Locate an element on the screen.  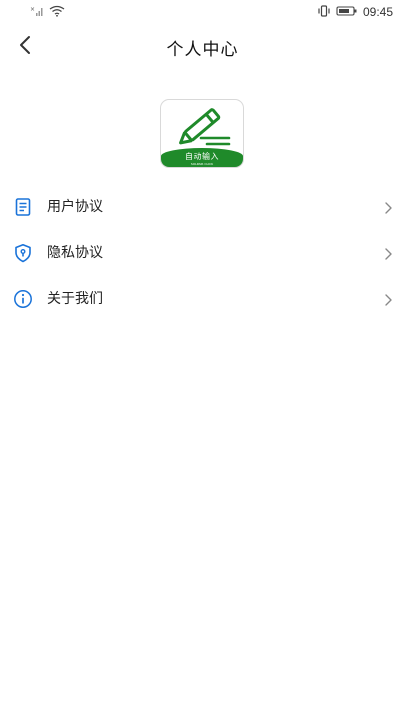
menu-item-privacy-agreement: 隐私协议 is located at coordinates (202, 253).